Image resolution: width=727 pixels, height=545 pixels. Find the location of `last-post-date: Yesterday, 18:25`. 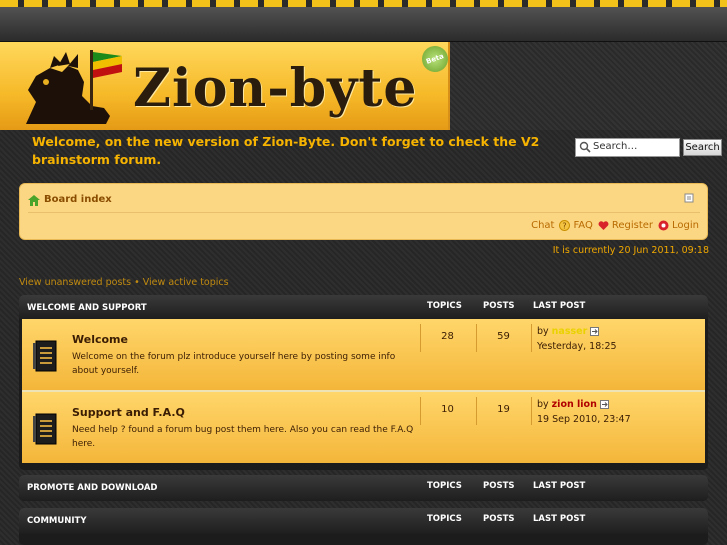

last-post-date: Yesterday, 18:25 is located at coordinates (577, 346).